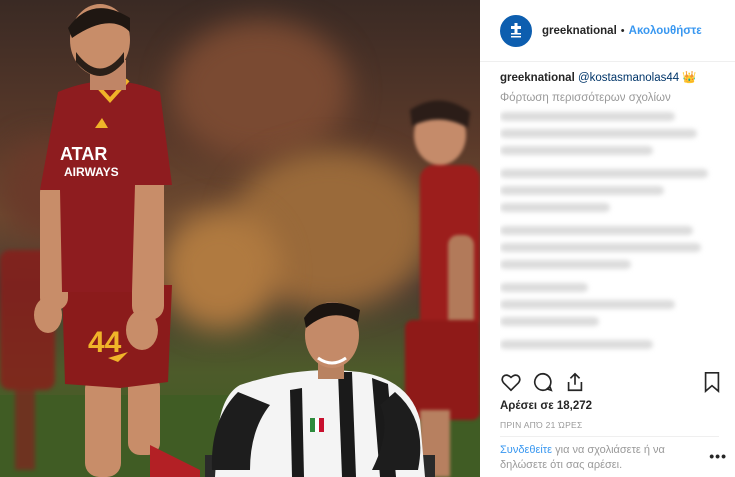  I want to click on post-author-username: greeknational, so click(579, 31).